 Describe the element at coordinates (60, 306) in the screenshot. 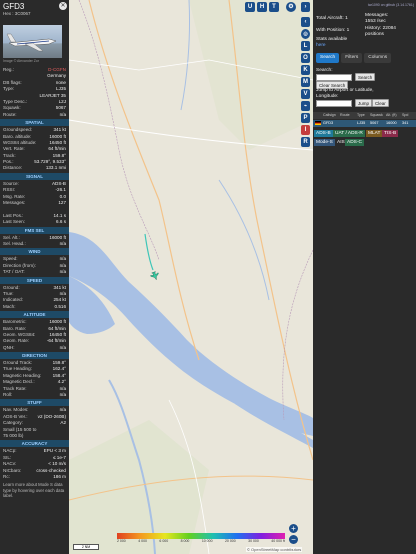

I see `detail-value: 0.516` at that location.